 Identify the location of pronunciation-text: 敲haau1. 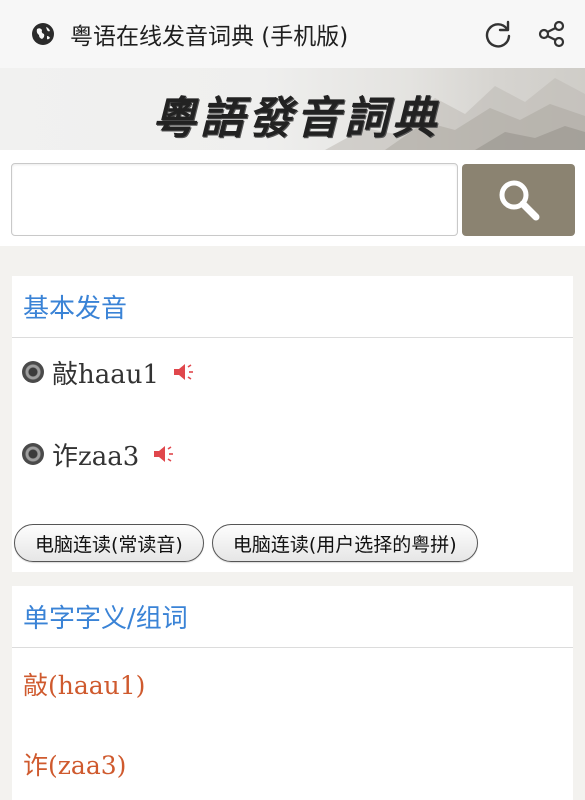
(105, 372).